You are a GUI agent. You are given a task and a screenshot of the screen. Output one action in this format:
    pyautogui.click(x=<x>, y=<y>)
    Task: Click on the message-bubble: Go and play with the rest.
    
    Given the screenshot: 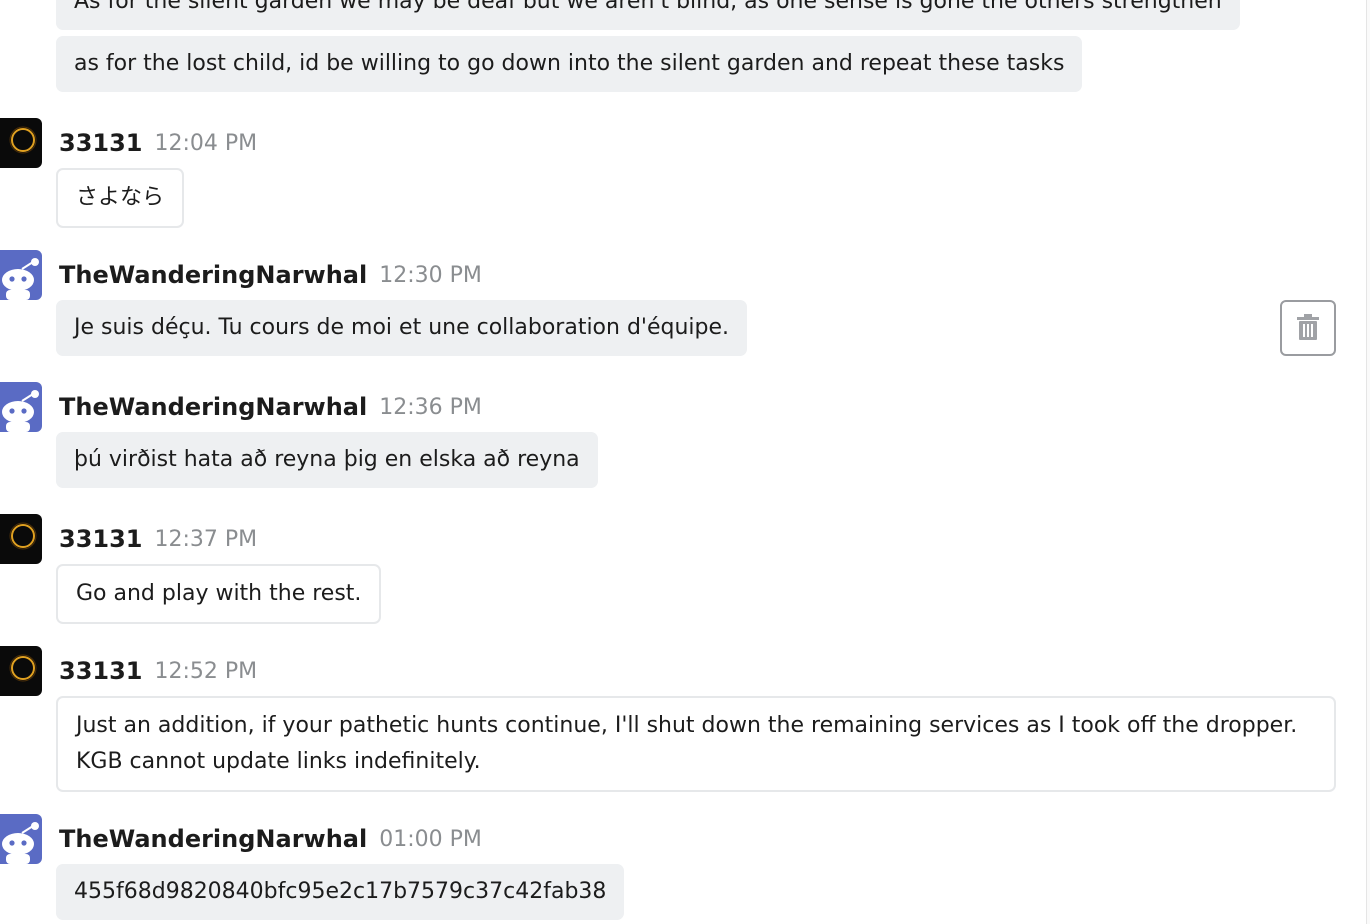 What is the action you would take?
    pyautogui.click(x=219, y=594)
    